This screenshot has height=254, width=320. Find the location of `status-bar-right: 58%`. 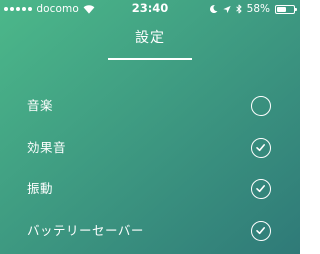

status-bar-right: 58% is located at coordinates (253, 9).